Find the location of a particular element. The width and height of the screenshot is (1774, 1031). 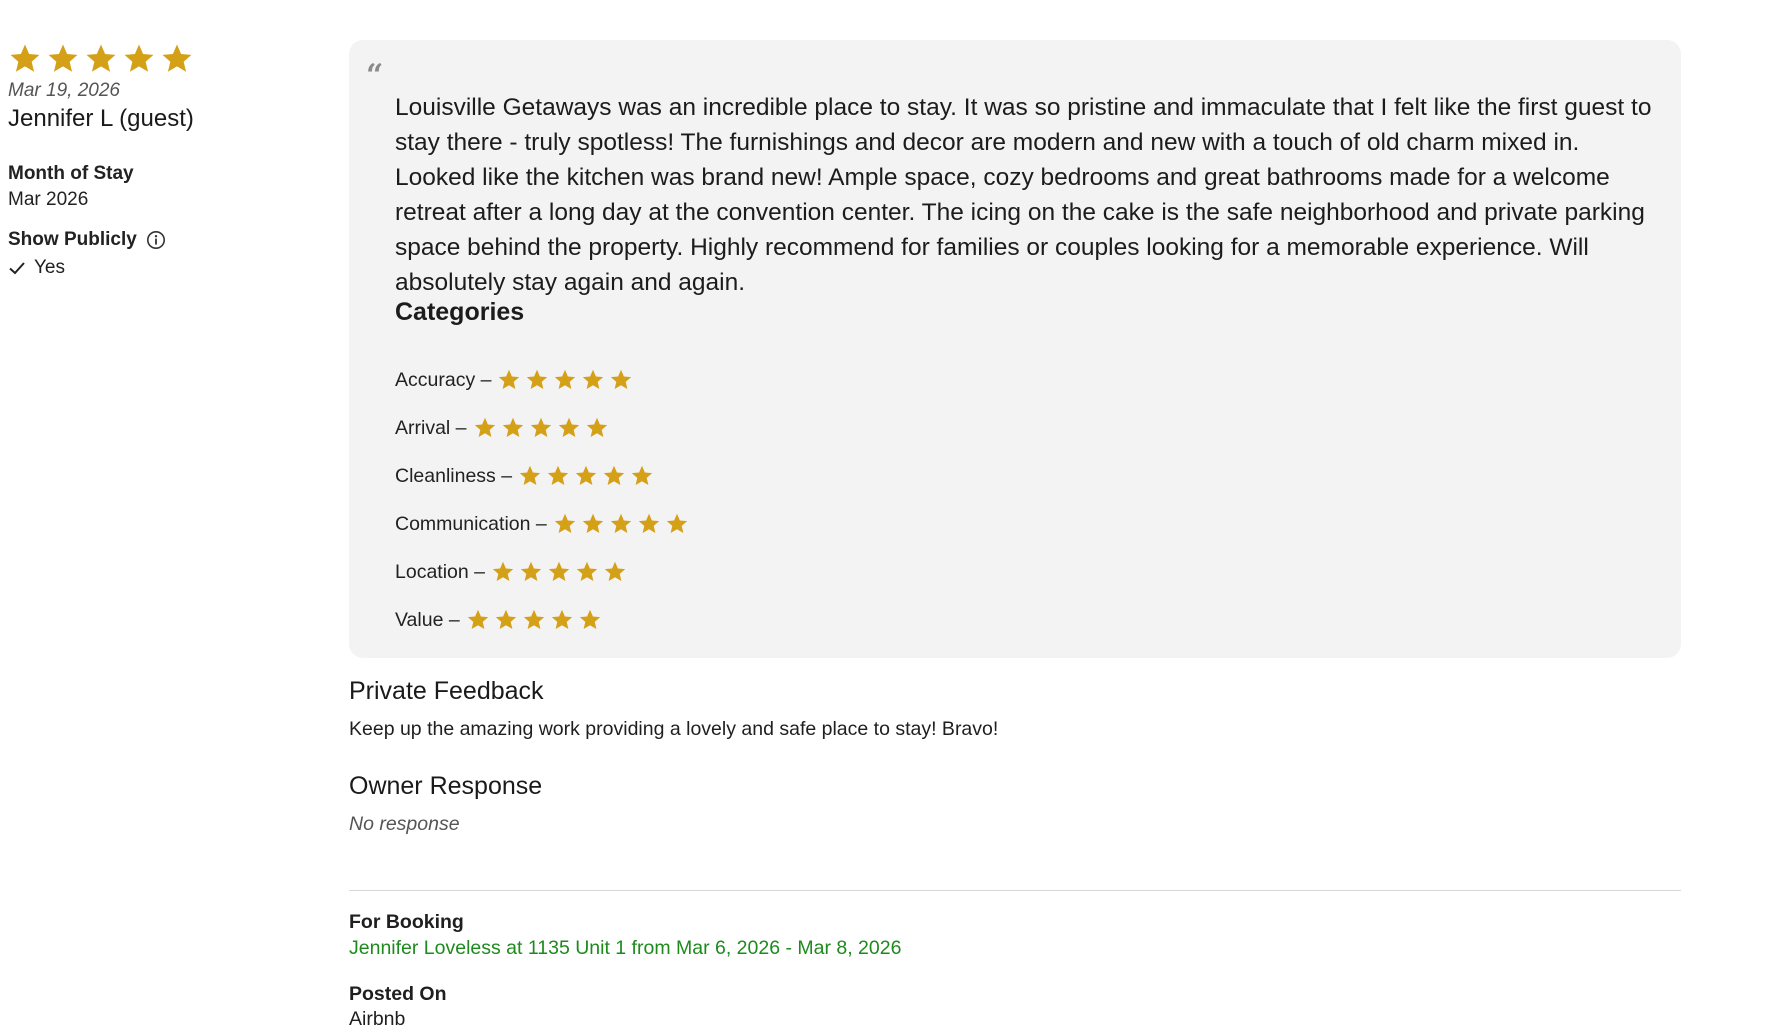

overall-rating-stars is located at coordinates (158, 59).